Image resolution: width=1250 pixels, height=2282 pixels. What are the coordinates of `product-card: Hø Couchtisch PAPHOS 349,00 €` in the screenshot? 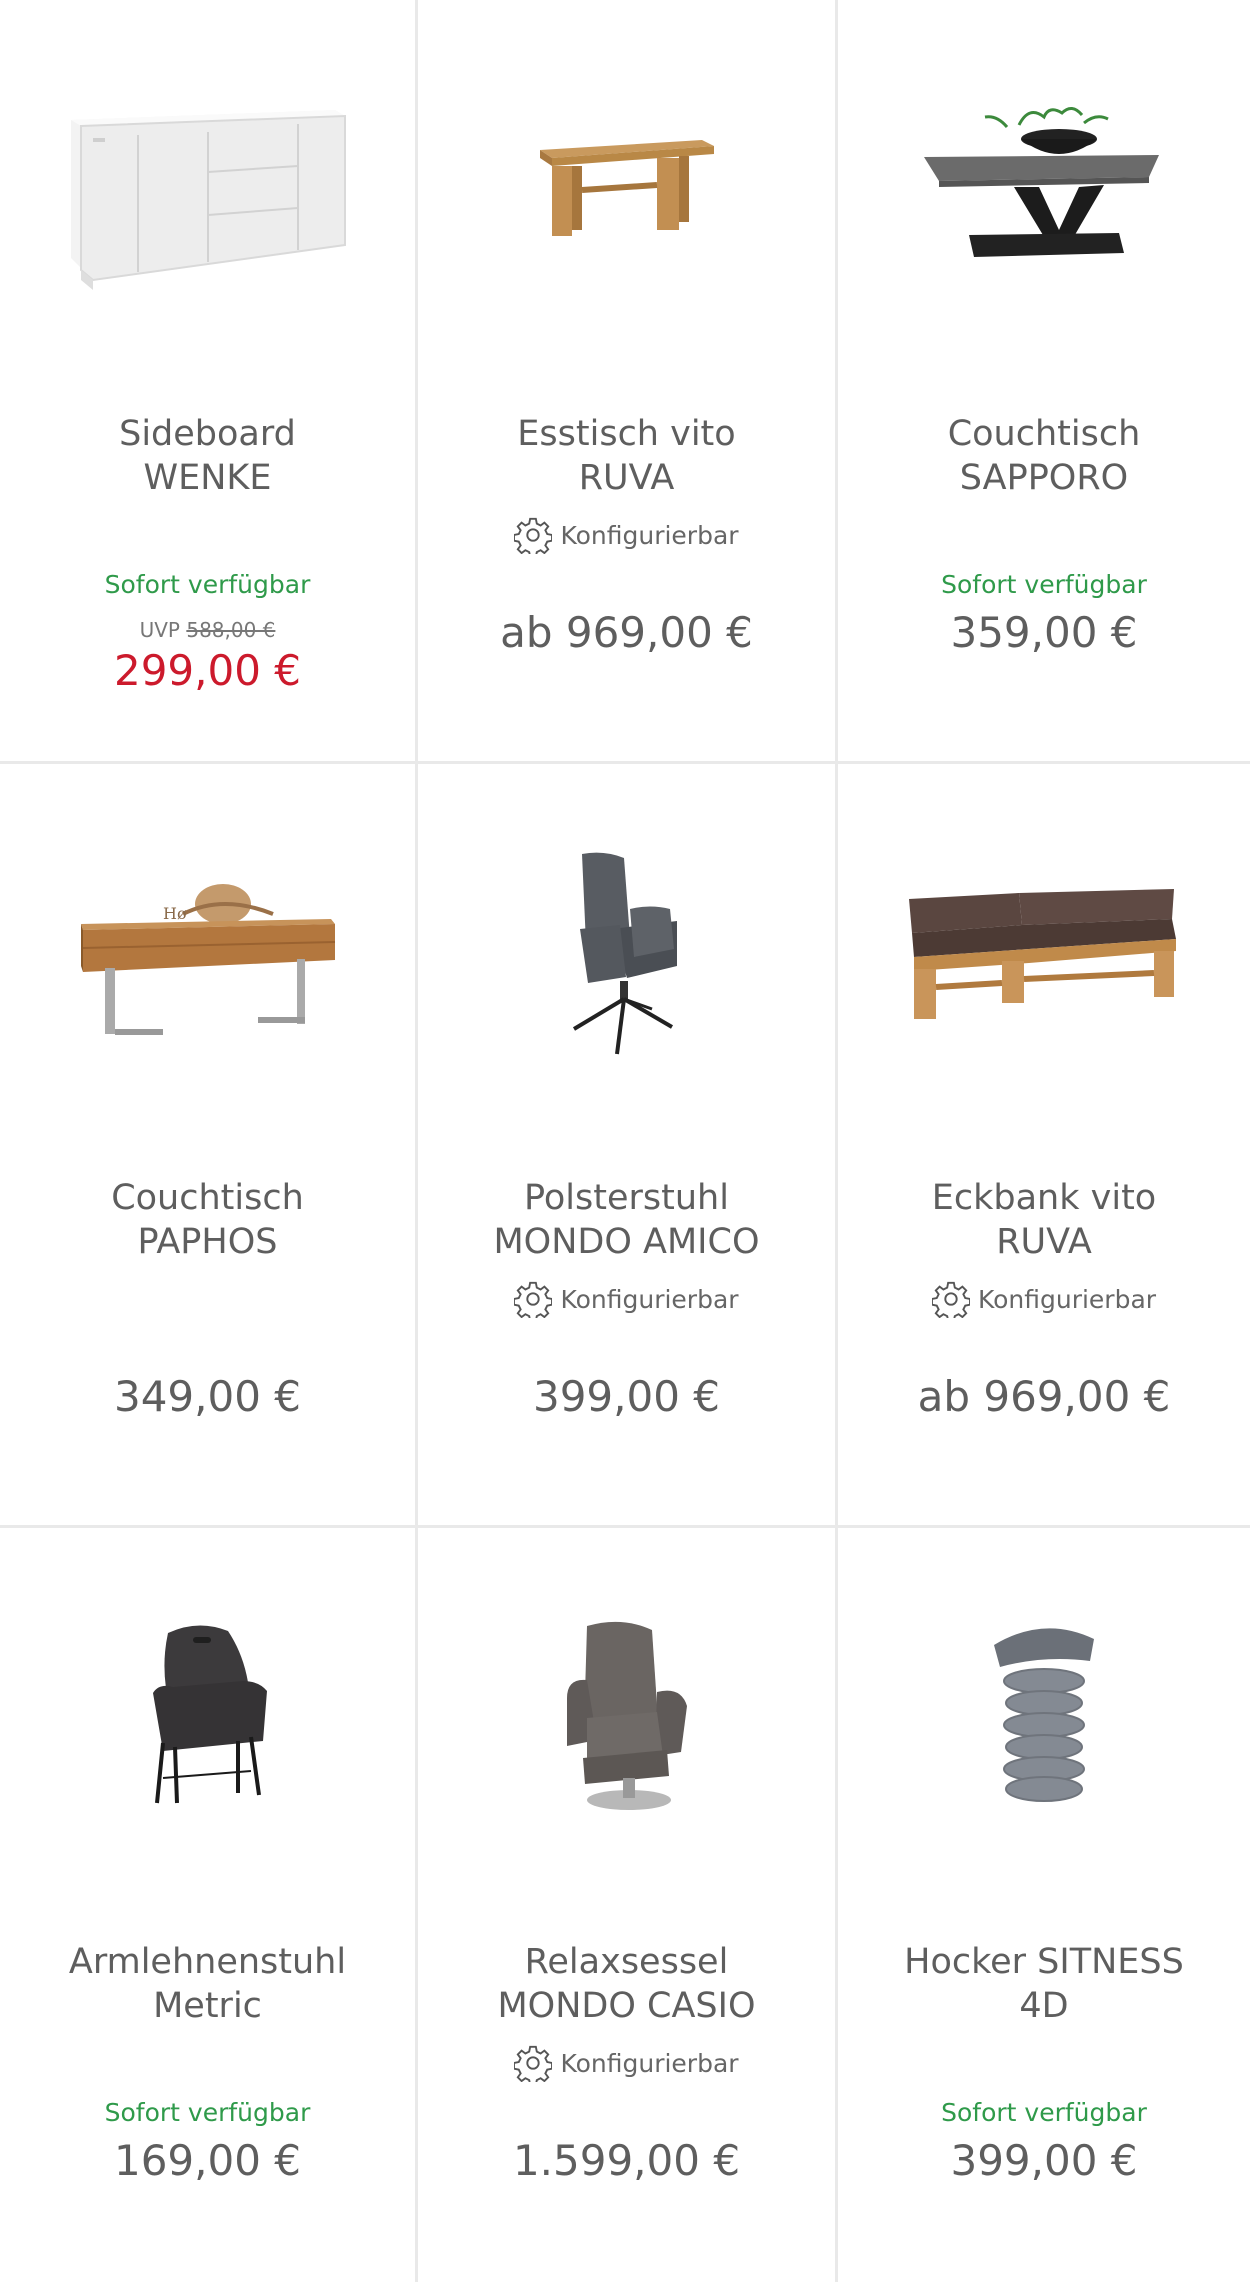 It's located at (209, 1146).